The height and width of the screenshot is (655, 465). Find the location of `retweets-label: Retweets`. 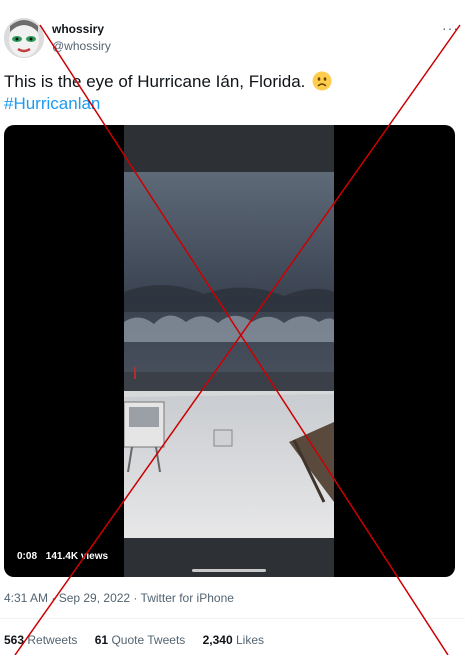

retweets-label: Retweets is located at coordinates (52, 640).